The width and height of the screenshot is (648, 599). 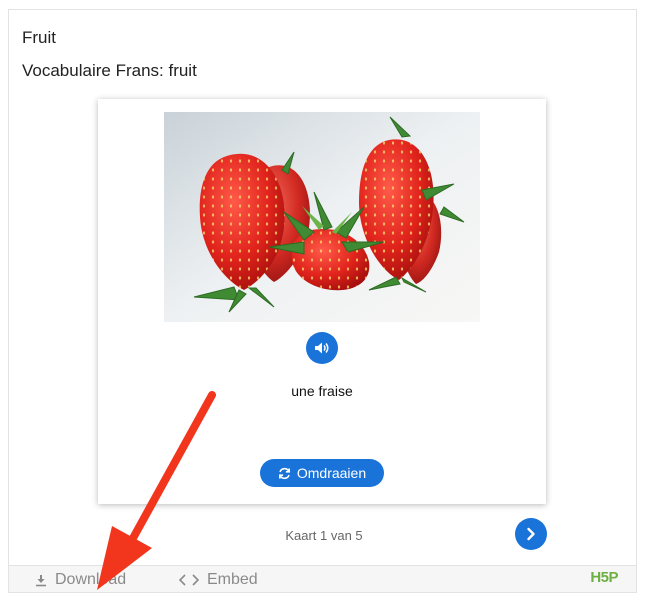 I want to click on card-progress: Kaart 1 van 5, so click(x=324, y=535).